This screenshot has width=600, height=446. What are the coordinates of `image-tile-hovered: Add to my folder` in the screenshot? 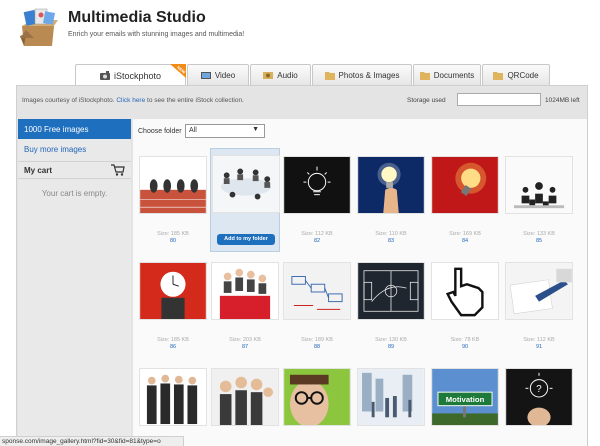 It's located at (245, 200).